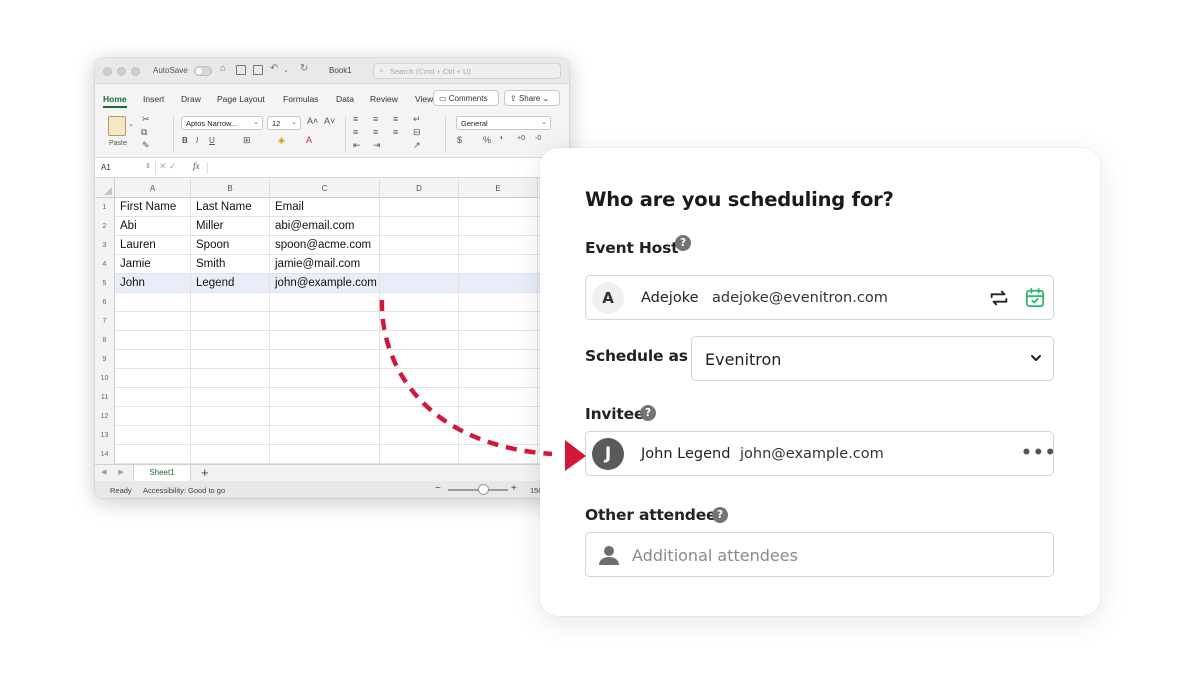 This screenshot has width=1200, height=675. Describe the element at coordinates (115, 472) in the screenshot. I see `sheet-nav-arrows-icon: ◀ ▶` at that location.